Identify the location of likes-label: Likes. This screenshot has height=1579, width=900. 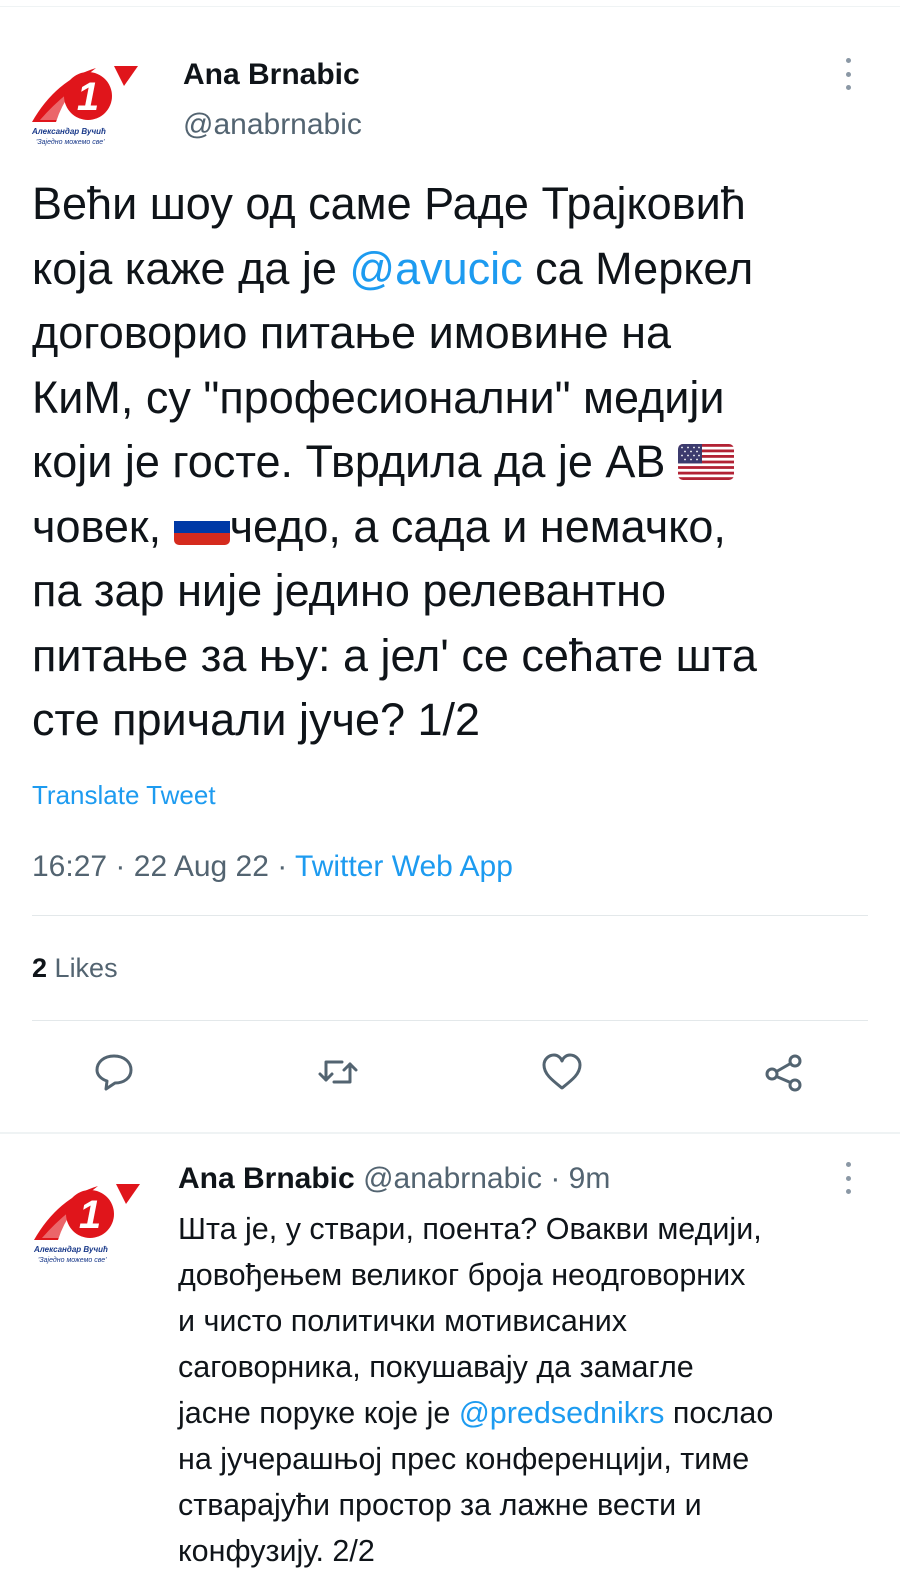
(86, 968).